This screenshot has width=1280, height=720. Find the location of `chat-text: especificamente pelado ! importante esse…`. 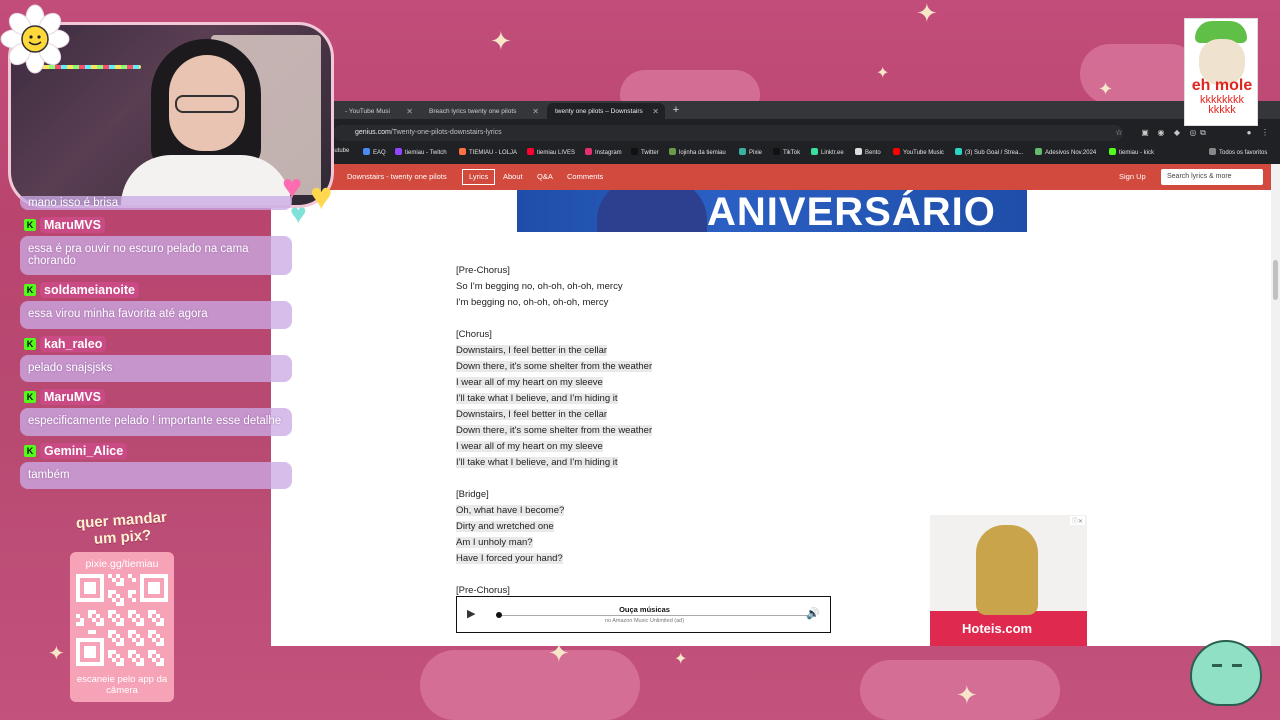

chat-text: especificamente pelado ! importante esse… is located at coordinates (156, 422).